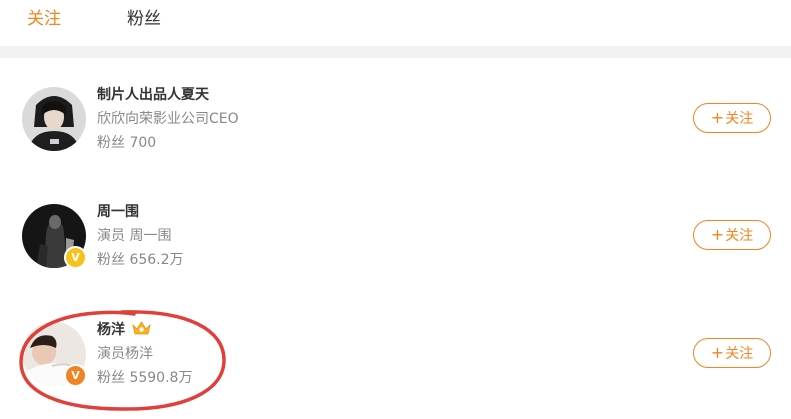 Image resolution: width=791 pixels, height=419 pixels. Describe the element at coordinates (168, 119) in the screenshot. I see `user-description: 欣欣向荣影业公司CEO` at that location.